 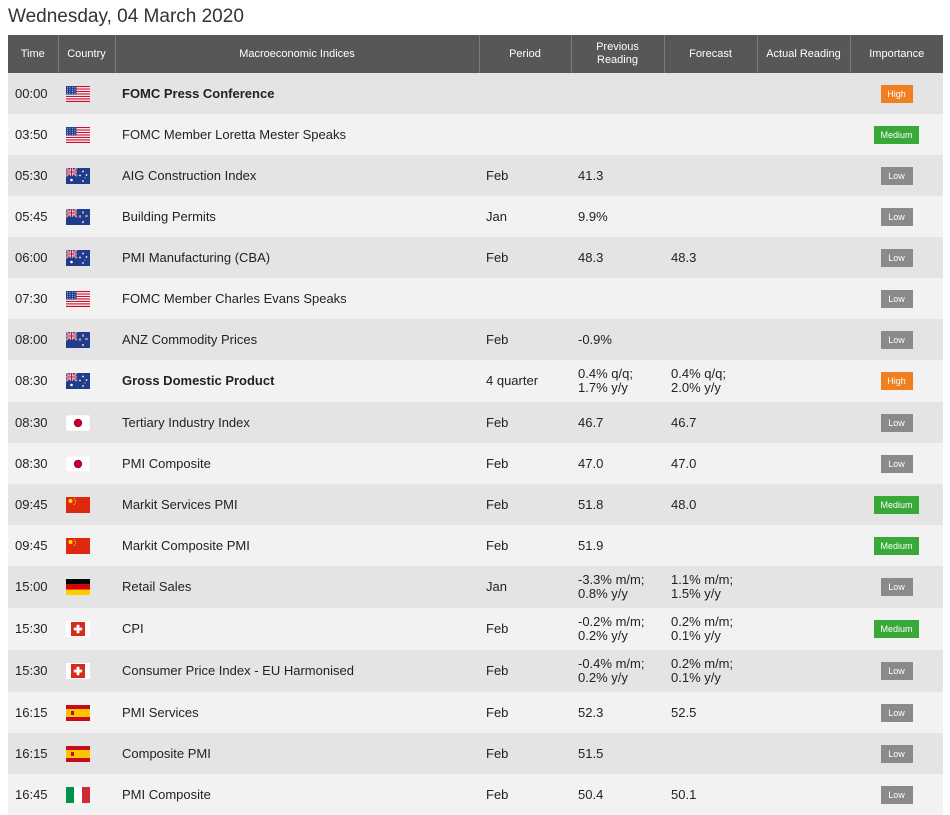 What do you see at coordinates (78, 504) in the screenshot?
I see `cn-flag-icon` at bounding box center [78, 504].